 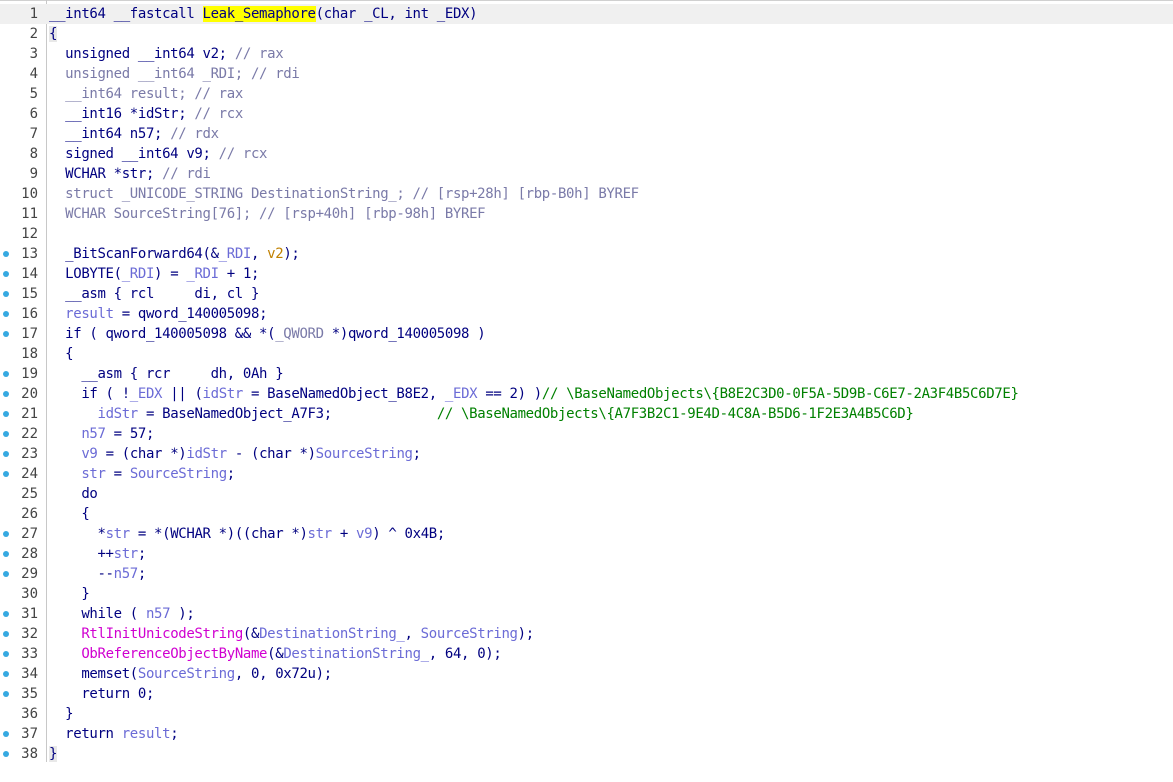 What do you see at coordinates (586, 134) in the screenshot?
I see `code-line: 7 __int64 n57; // rdx` at bounding box center [586, 134].